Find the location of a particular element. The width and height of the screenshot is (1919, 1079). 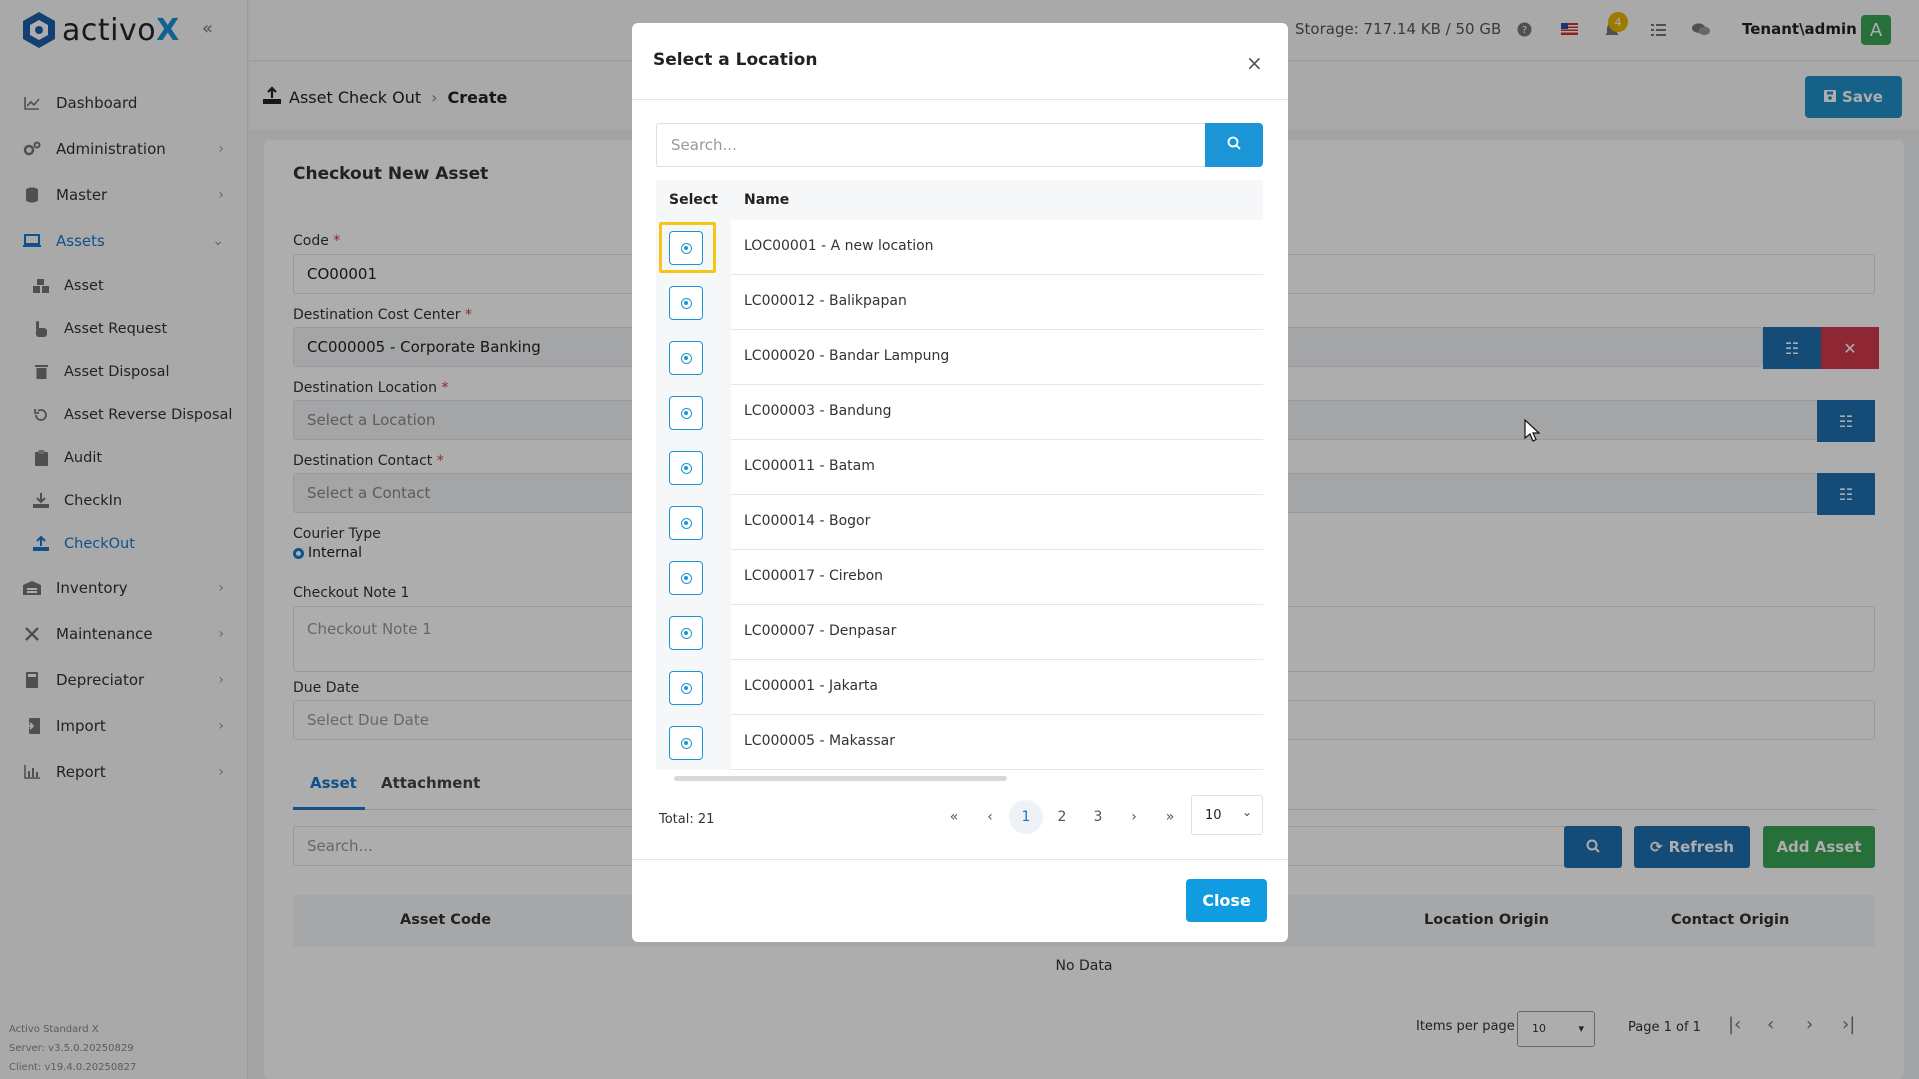

focus-highlight is located at coordinates (687, 247).